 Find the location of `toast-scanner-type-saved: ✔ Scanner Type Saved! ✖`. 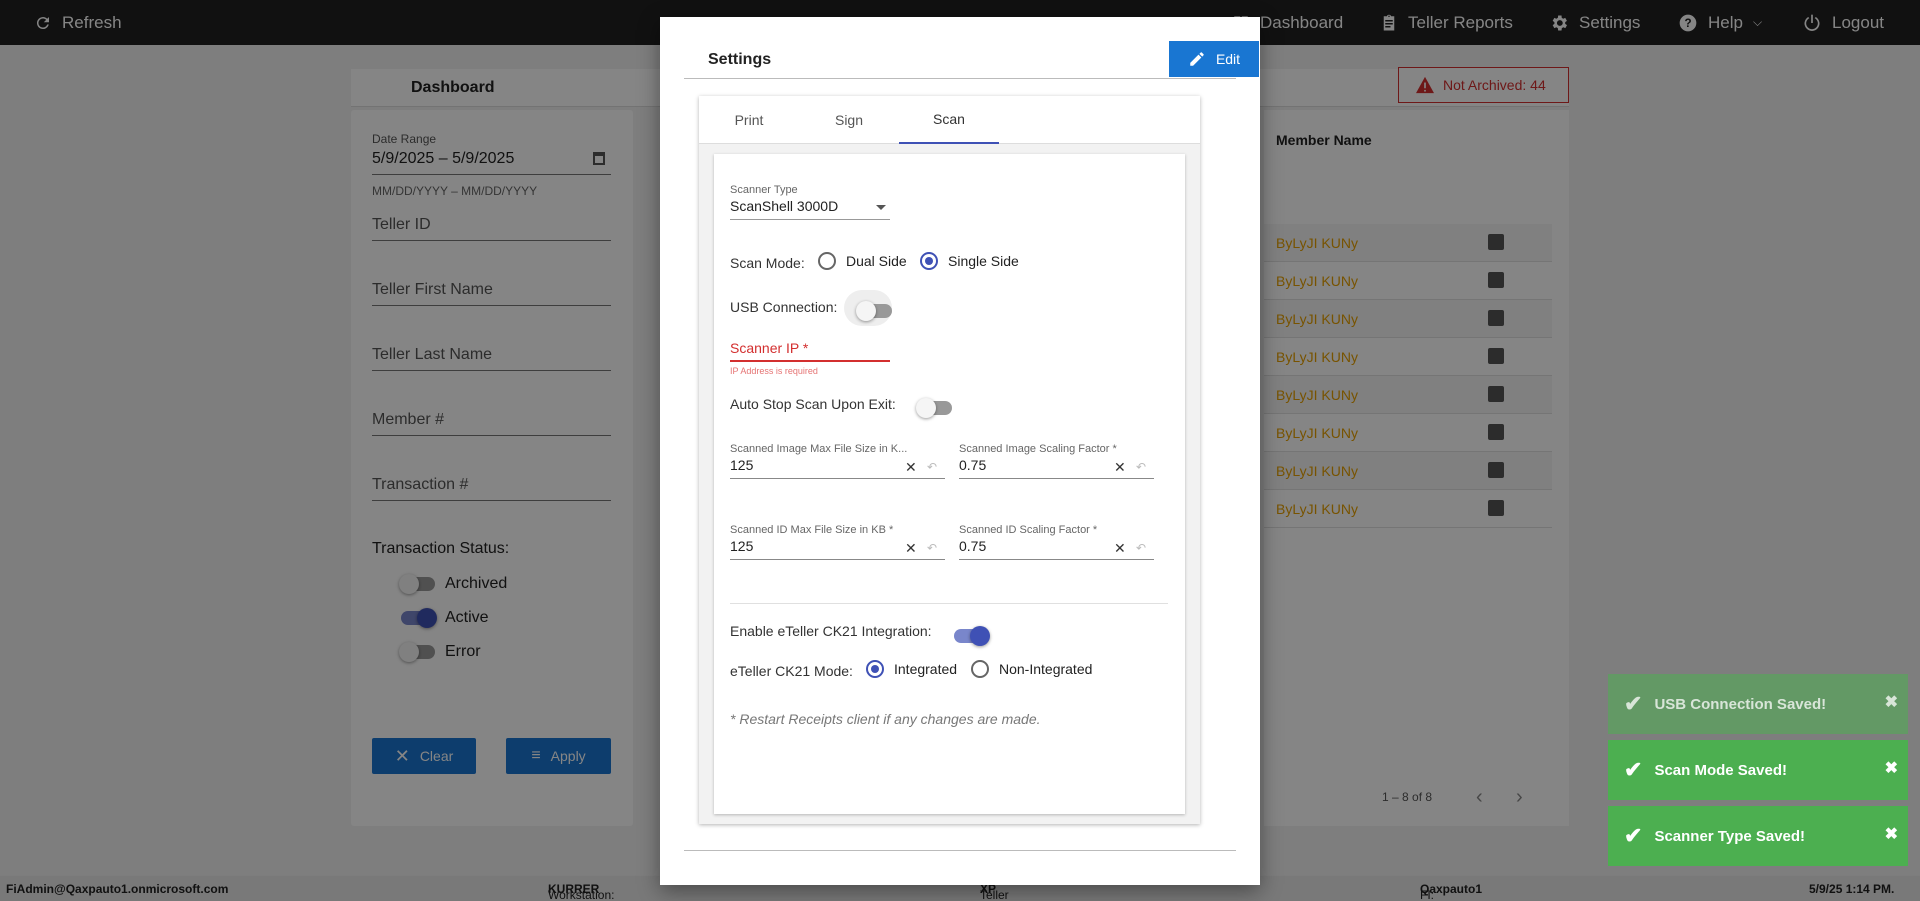

toast-scanner-type-saved: ✔ Scanner Type Saved! ✖ is located at coordinates (1758, 836).